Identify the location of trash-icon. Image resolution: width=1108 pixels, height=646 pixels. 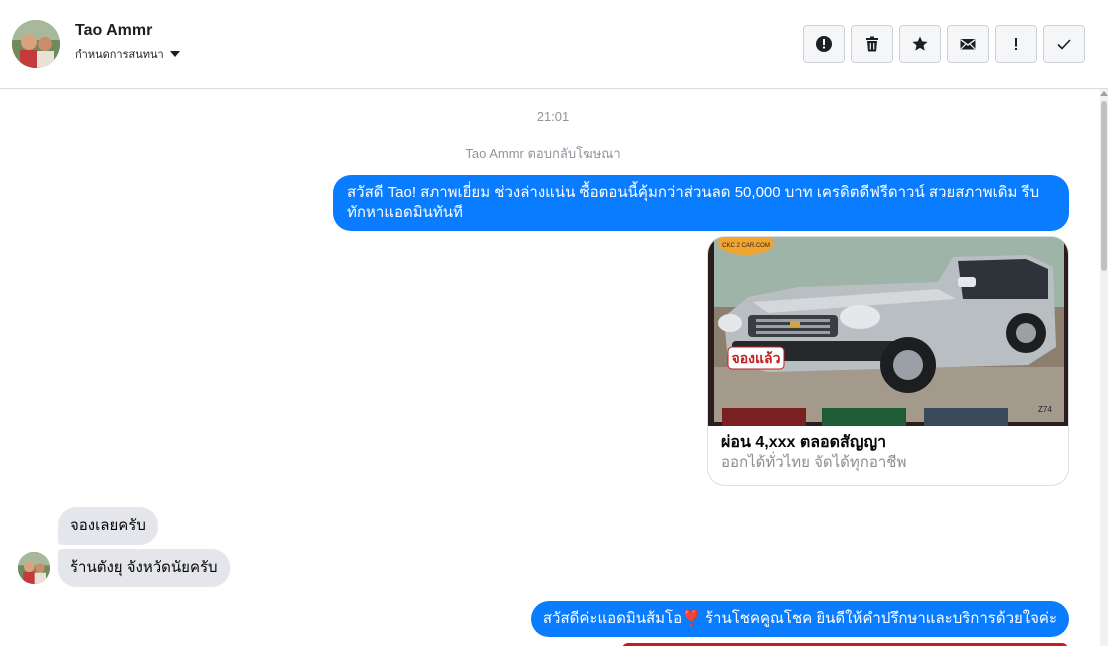
(872, 44).